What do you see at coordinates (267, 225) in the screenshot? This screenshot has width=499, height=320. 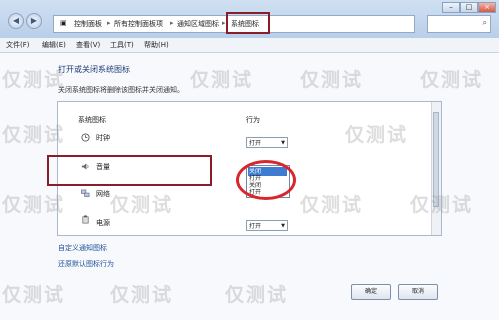 I see `behavior-select-power: 打开 ▼` at bounding box center [267, 225].